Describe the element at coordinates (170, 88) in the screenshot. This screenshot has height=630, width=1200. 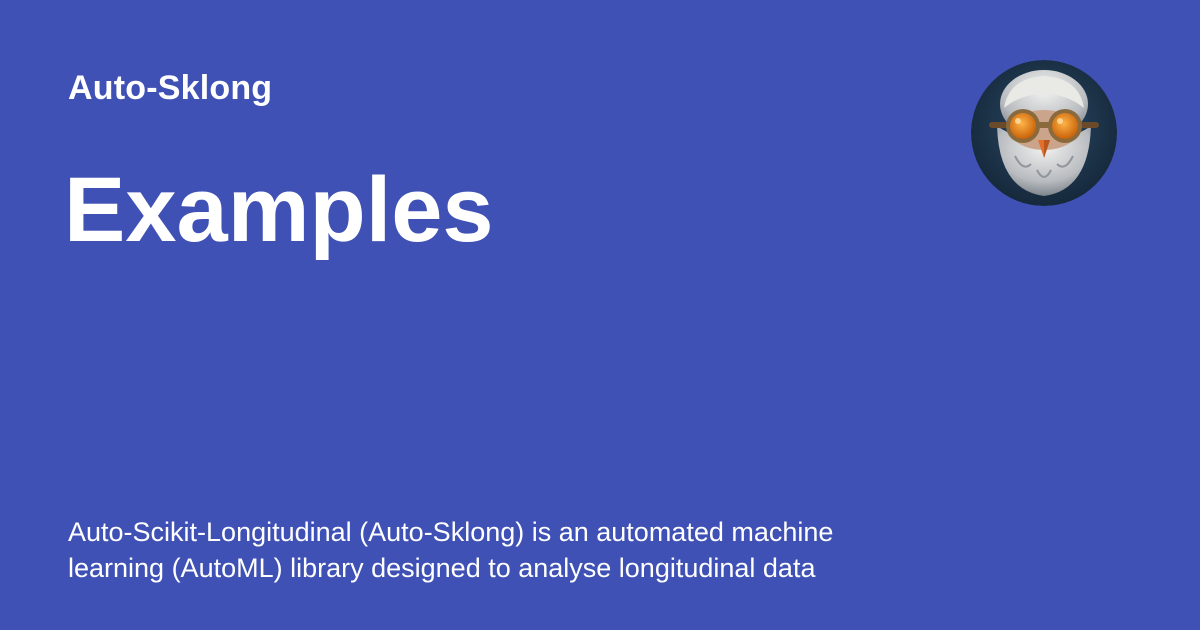
I see `site-name: Auto-Sklong` at that location.